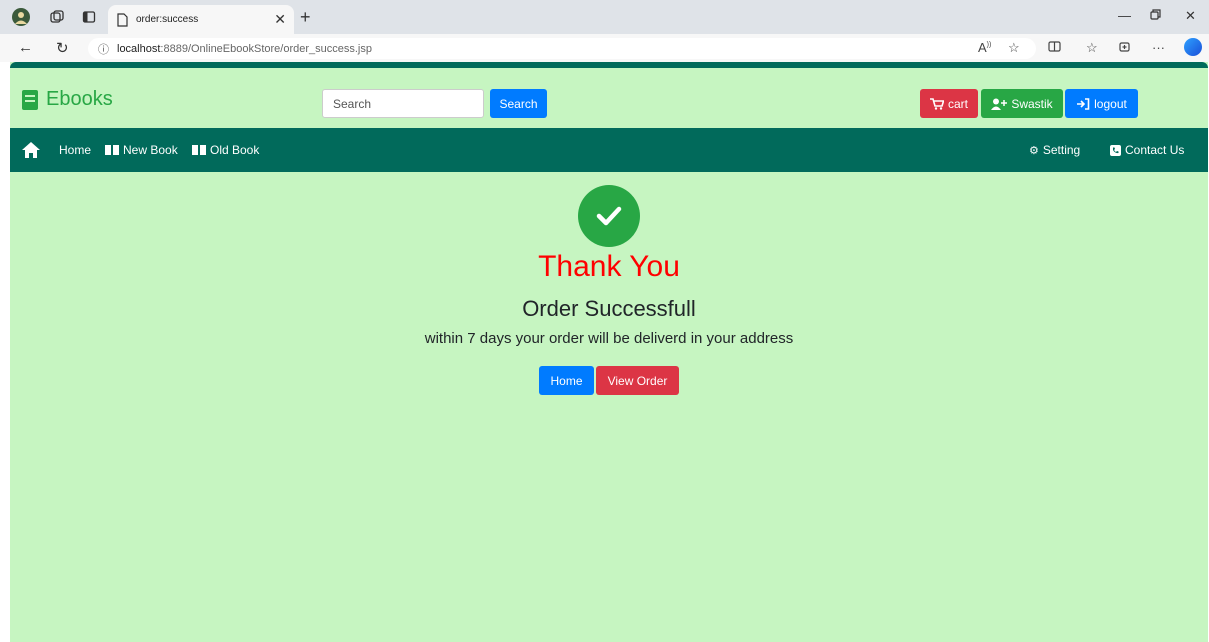 The width and height of the screenshot is (1209, 642). I want to click on nav-contact: Contact Us, so click(1147, 150).